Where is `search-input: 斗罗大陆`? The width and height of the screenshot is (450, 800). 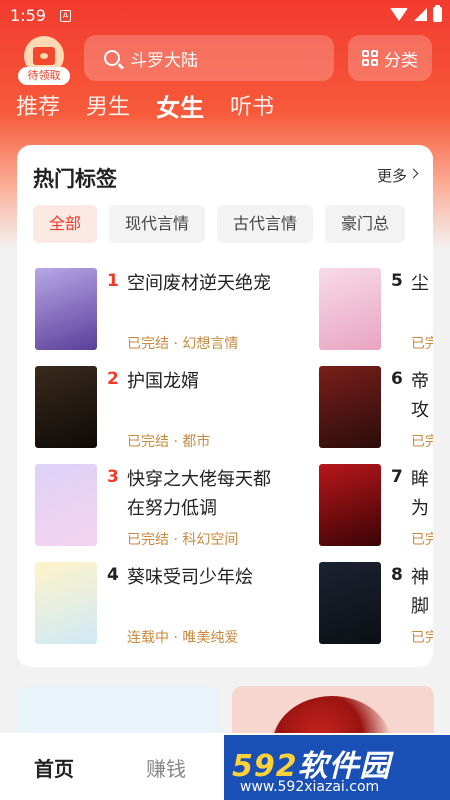 search-input: 斗罗大陆 is located at coordinates (209, 58).